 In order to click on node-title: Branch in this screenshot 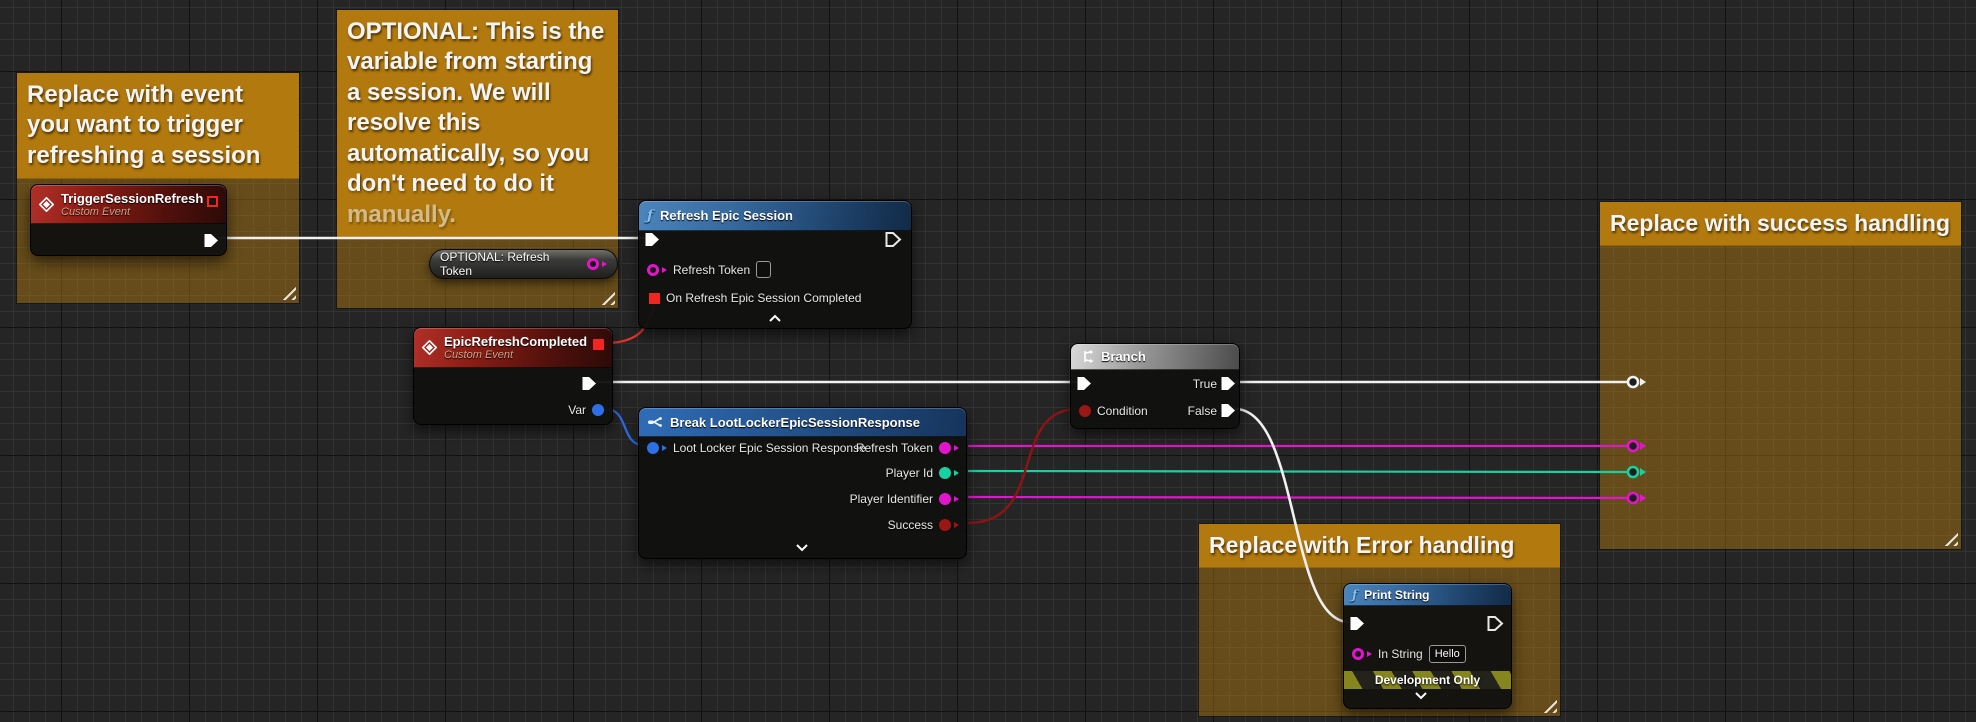, I will do `click(1123, 356)`.